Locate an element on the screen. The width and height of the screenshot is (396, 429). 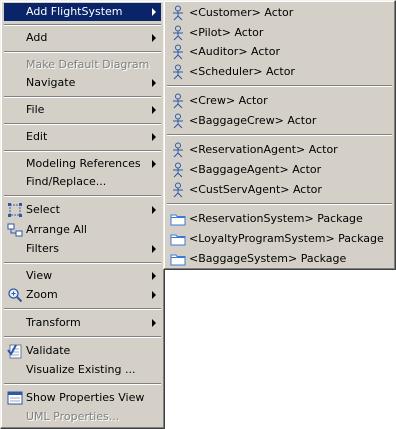
submenu-item-crew-actor: <Crew> Actor is located at coordinates (279, 101).